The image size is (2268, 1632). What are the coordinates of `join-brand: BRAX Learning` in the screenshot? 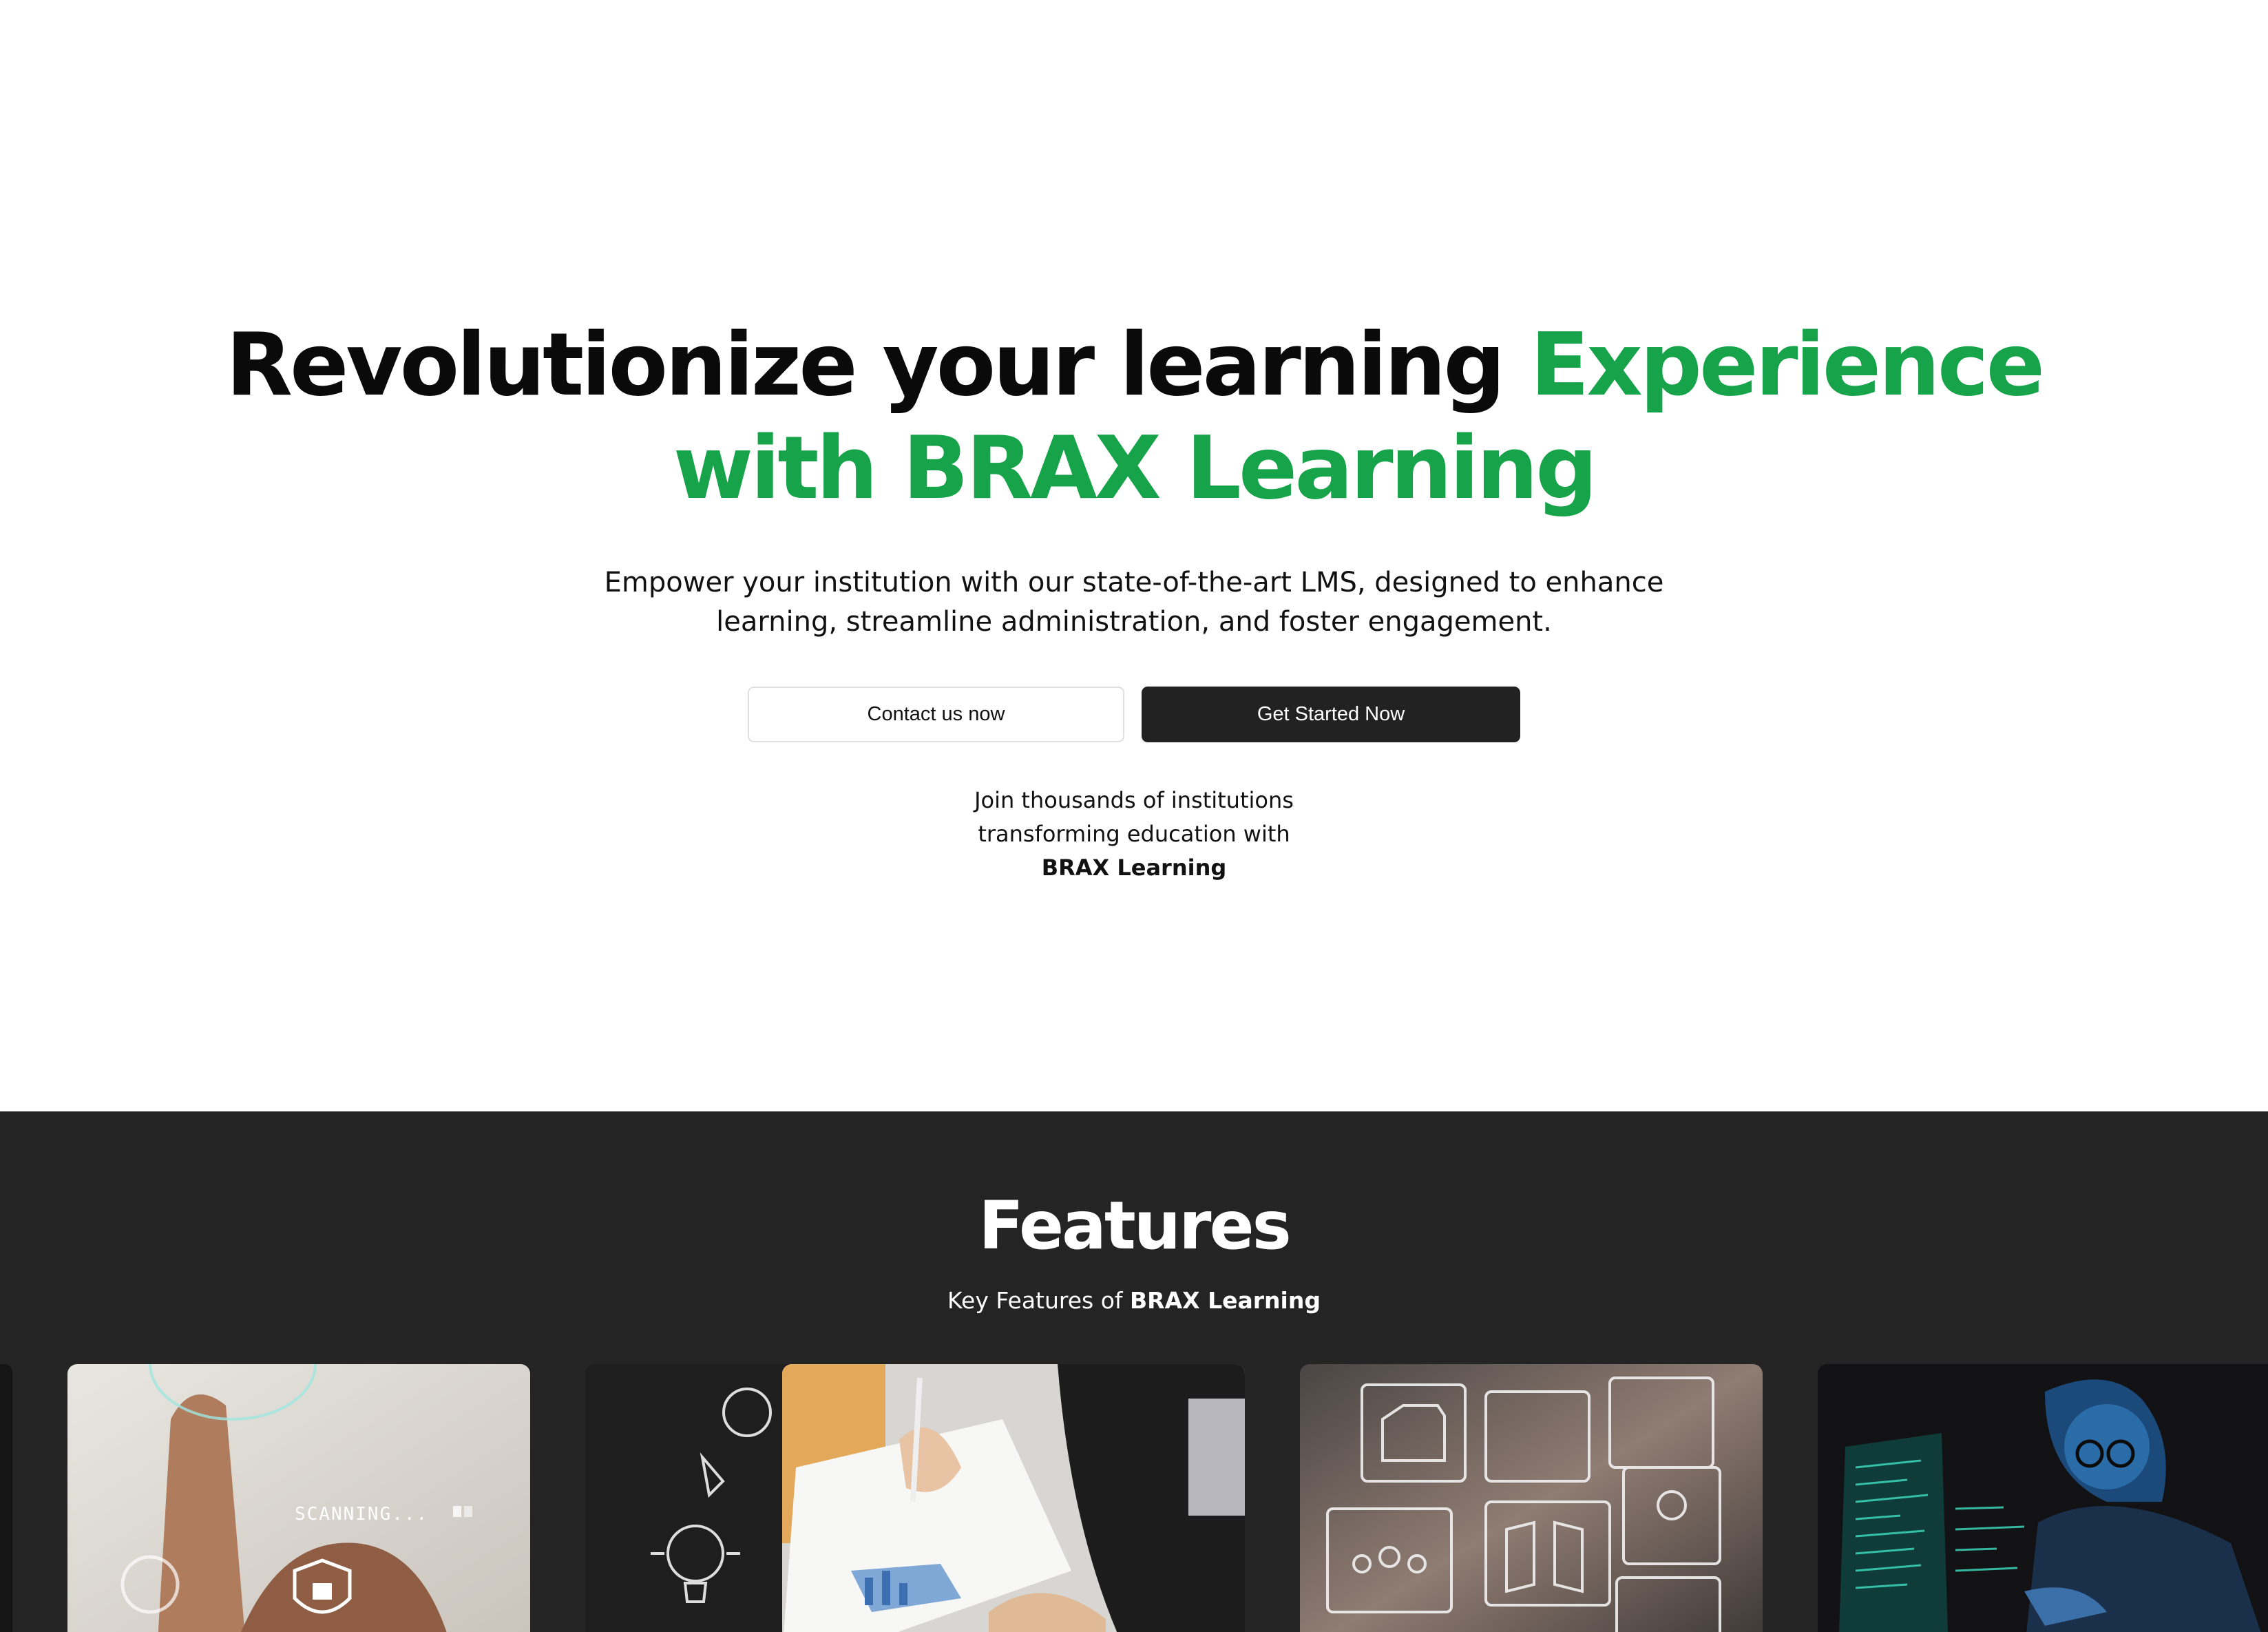 It's located at (1134, 868).